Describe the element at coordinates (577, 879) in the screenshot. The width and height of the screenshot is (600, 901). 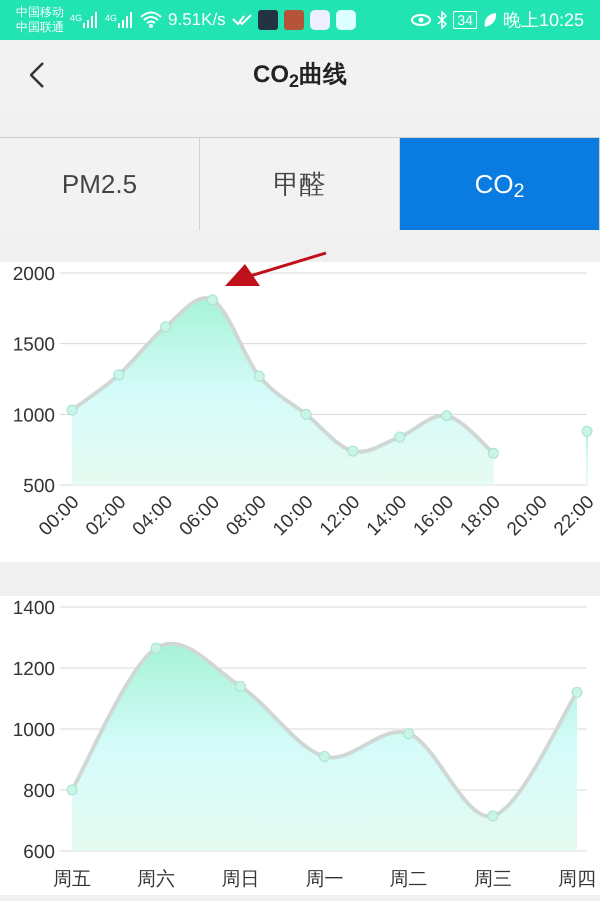
I see `x-axis-label: 周四` at that location.